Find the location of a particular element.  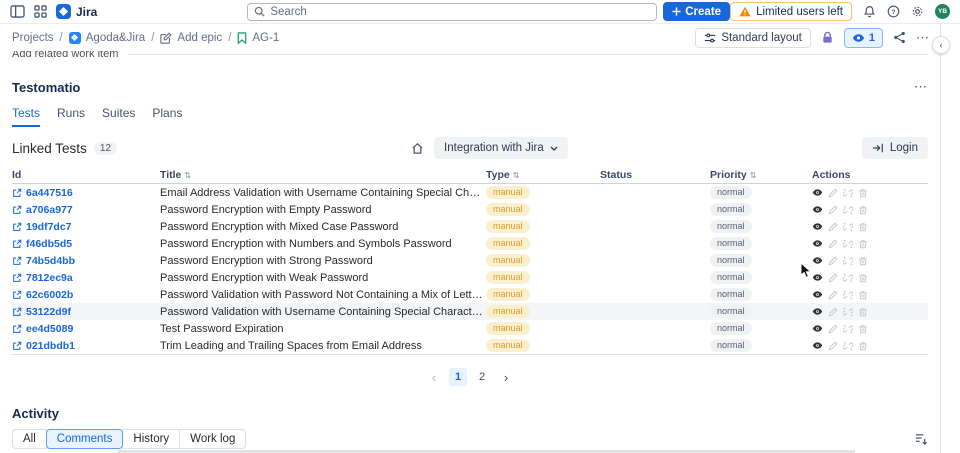

column-header-status: Status is located at coordinates (655, 175).